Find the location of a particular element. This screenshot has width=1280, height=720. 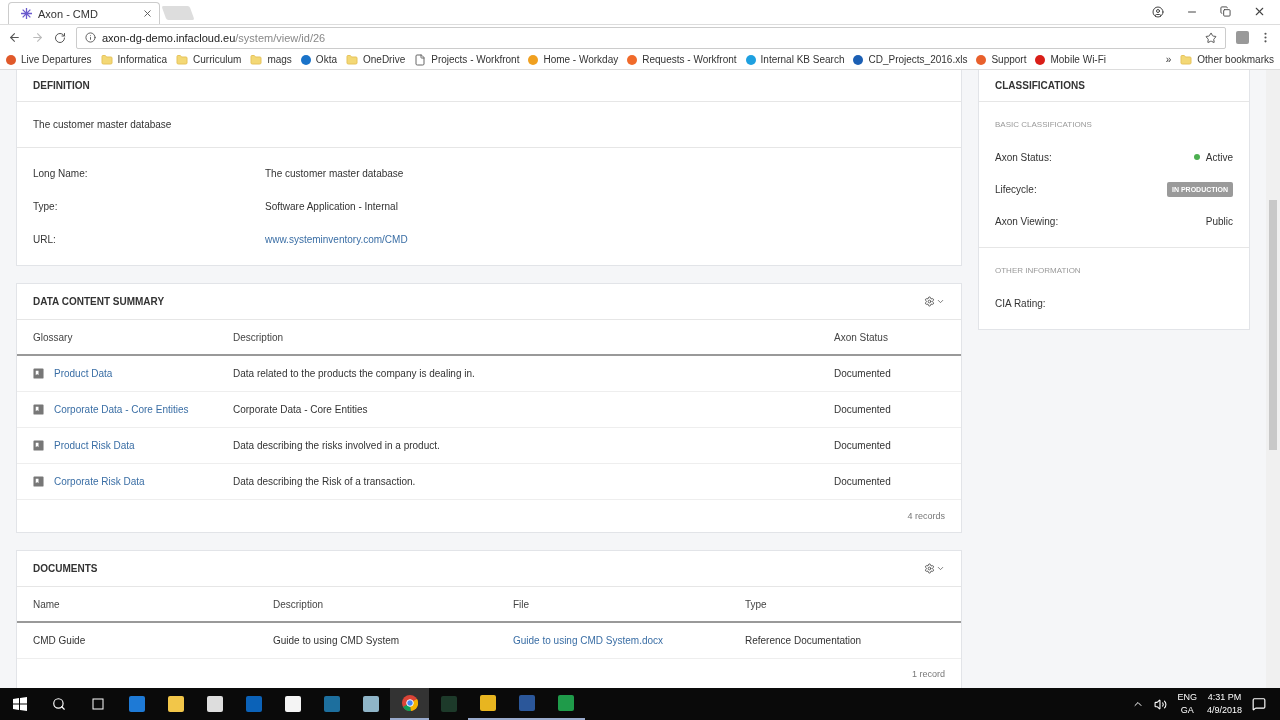

bookmark-link: Curriculum is located at coordinates (209, 59).